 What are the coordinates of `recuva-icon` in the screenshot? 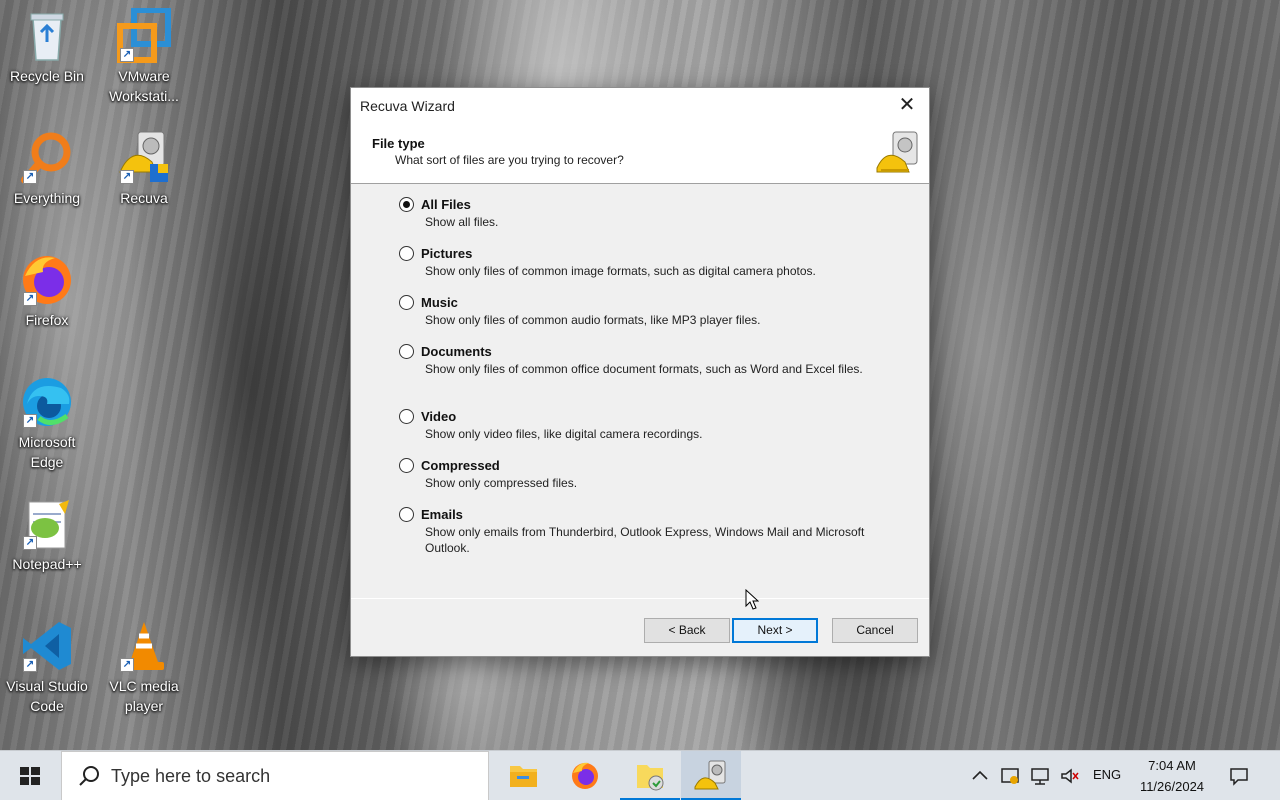 It's located at (710, 775).